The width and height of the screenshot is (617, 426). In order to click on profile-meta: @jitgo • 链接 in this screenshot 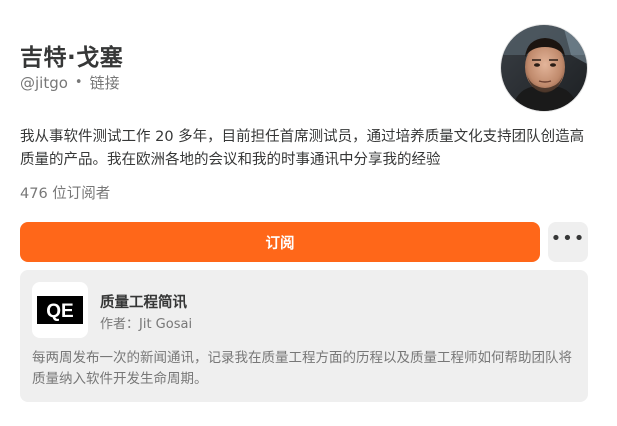, I will do `click(70, 82)`.